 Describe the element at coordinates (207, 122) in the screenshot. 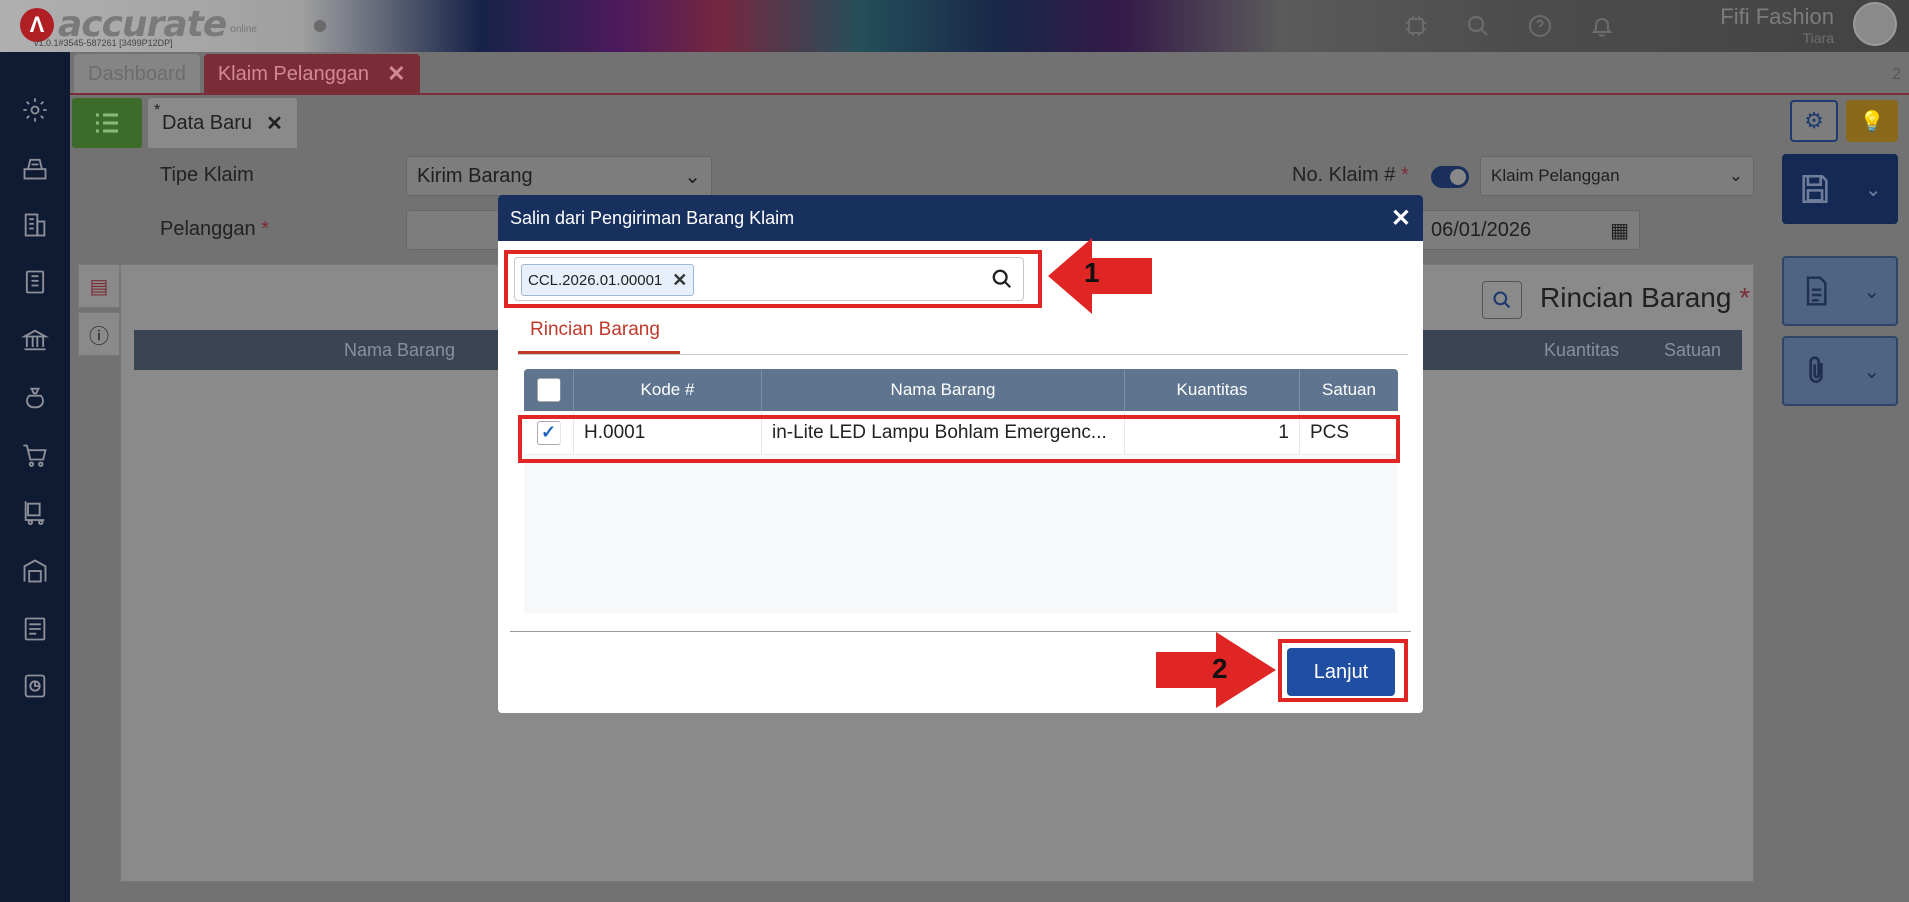

I see `tab-data-baru-label: Data Baru` at that location.